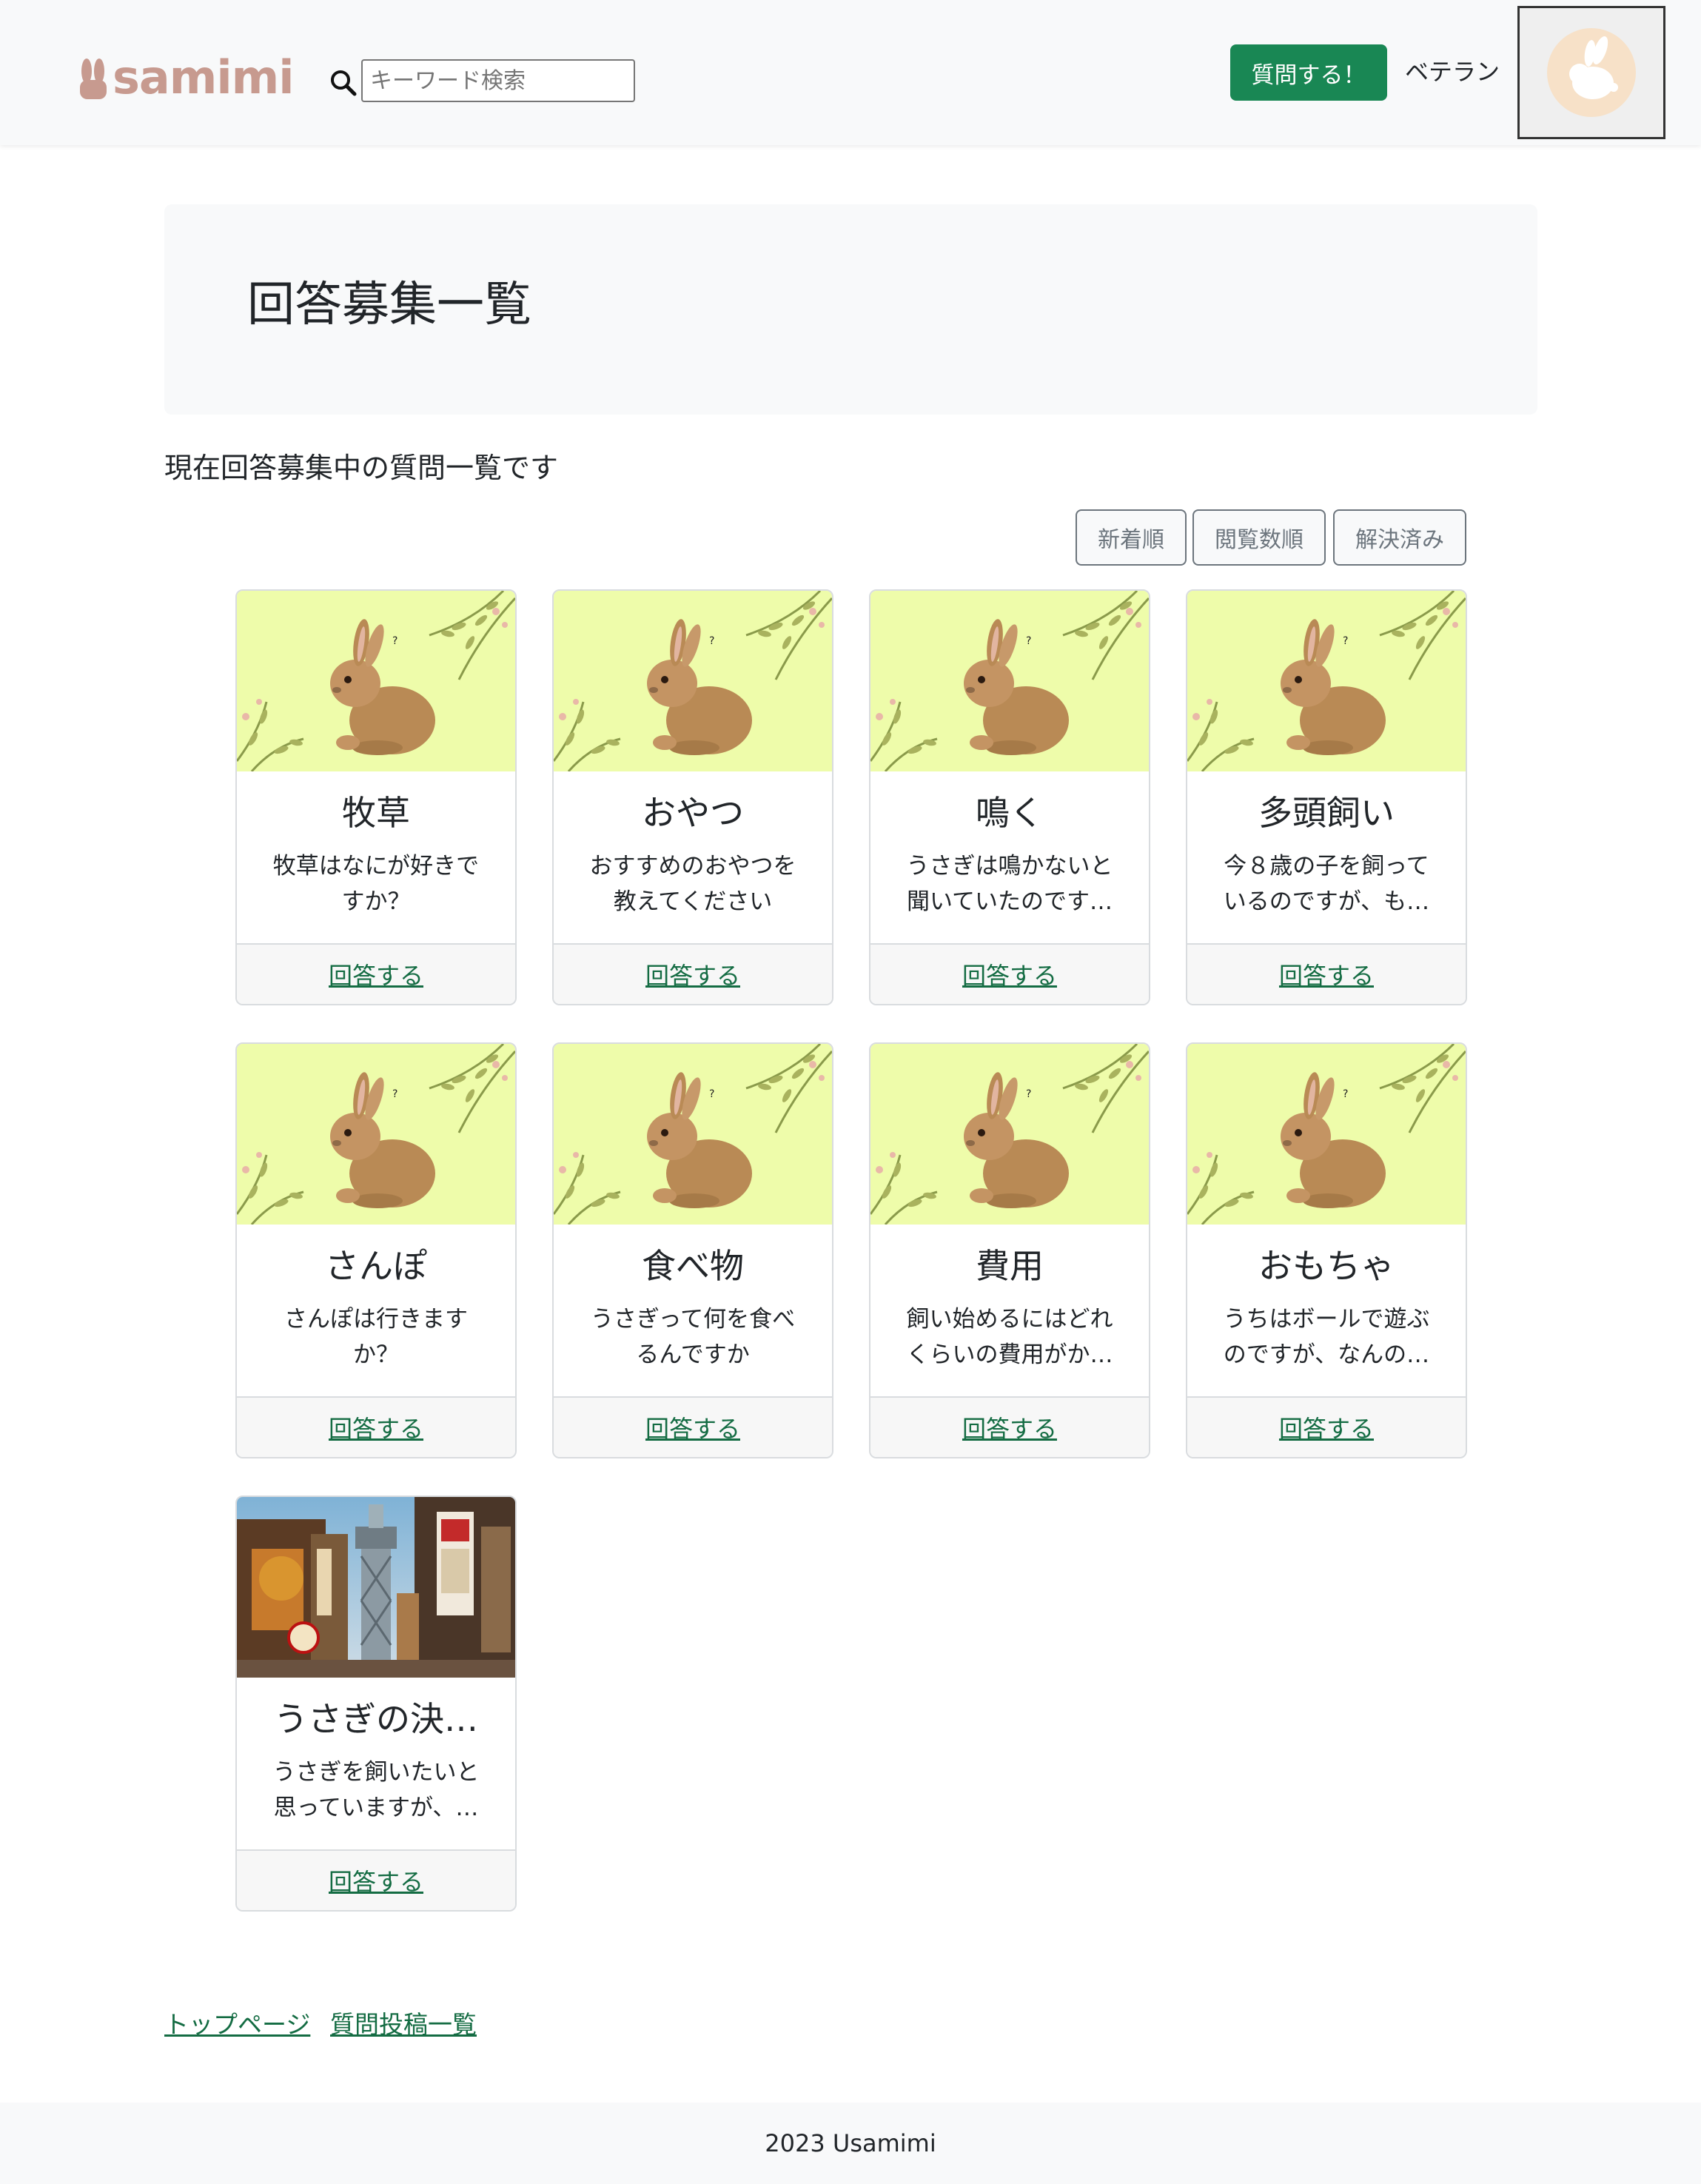  Describe the element at coordinates (93, 78) in the screenshot. I see `rabbit-ears-icon` at that location.